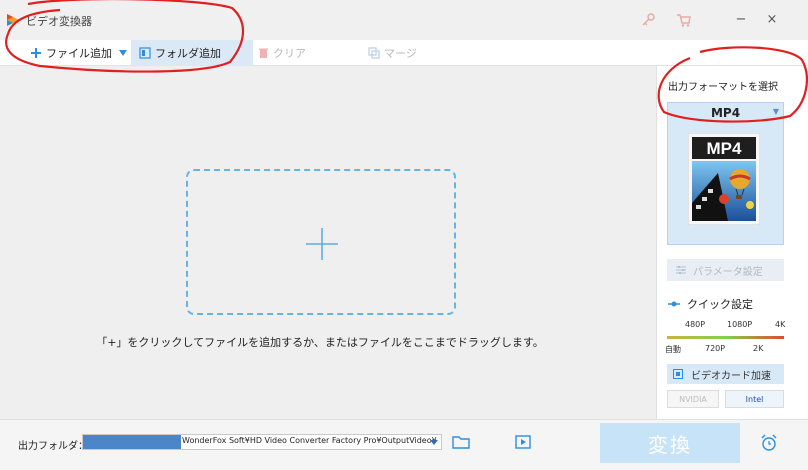 This screenshot has width=808, height=470. I want to click on gpu-acceleration-label: ビデオカード加速, so click(731, 376).